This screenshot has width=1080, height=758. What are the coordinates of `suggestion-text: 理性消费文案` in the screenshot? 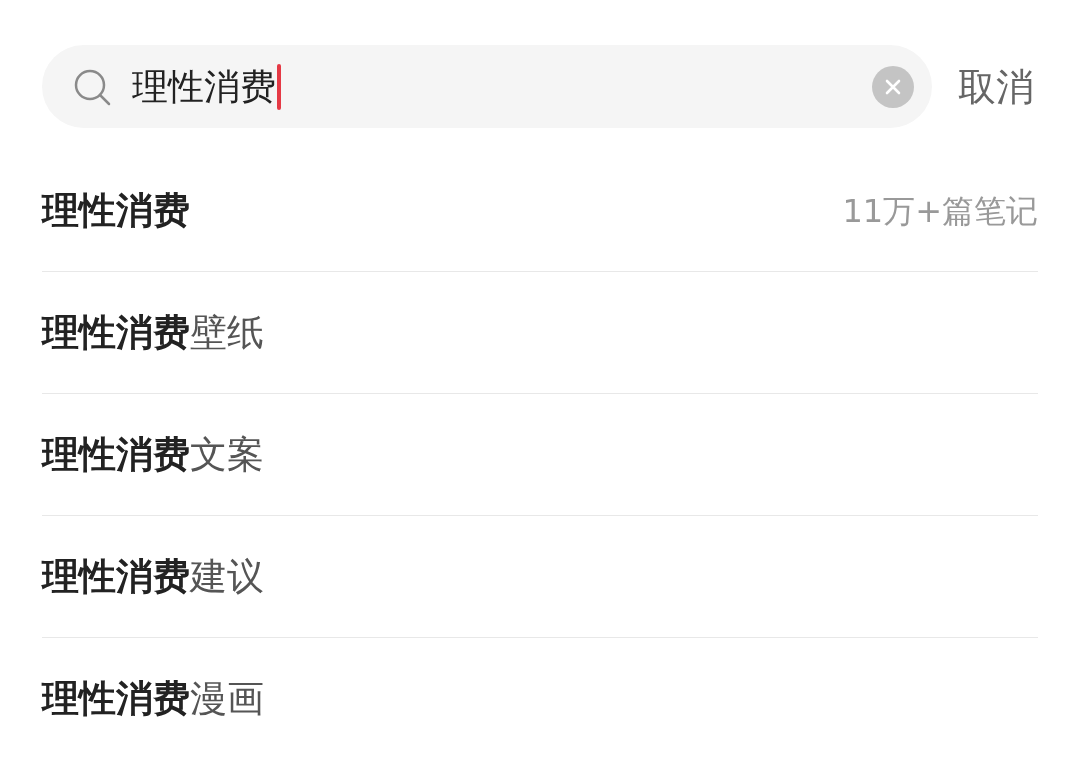 It's located at (153, 454).